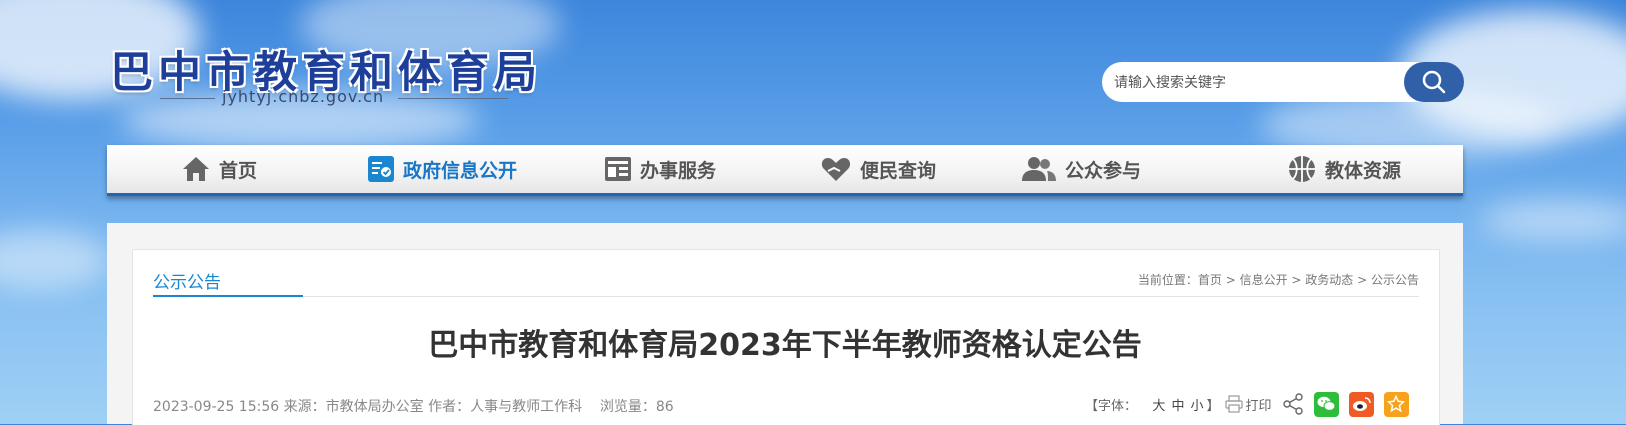 This screenshot has height=425, width=1626. Describe the element at coordinates (216, 407) in the screenshot. I see `publish-date: 2023-09-25 15:56` at that location.